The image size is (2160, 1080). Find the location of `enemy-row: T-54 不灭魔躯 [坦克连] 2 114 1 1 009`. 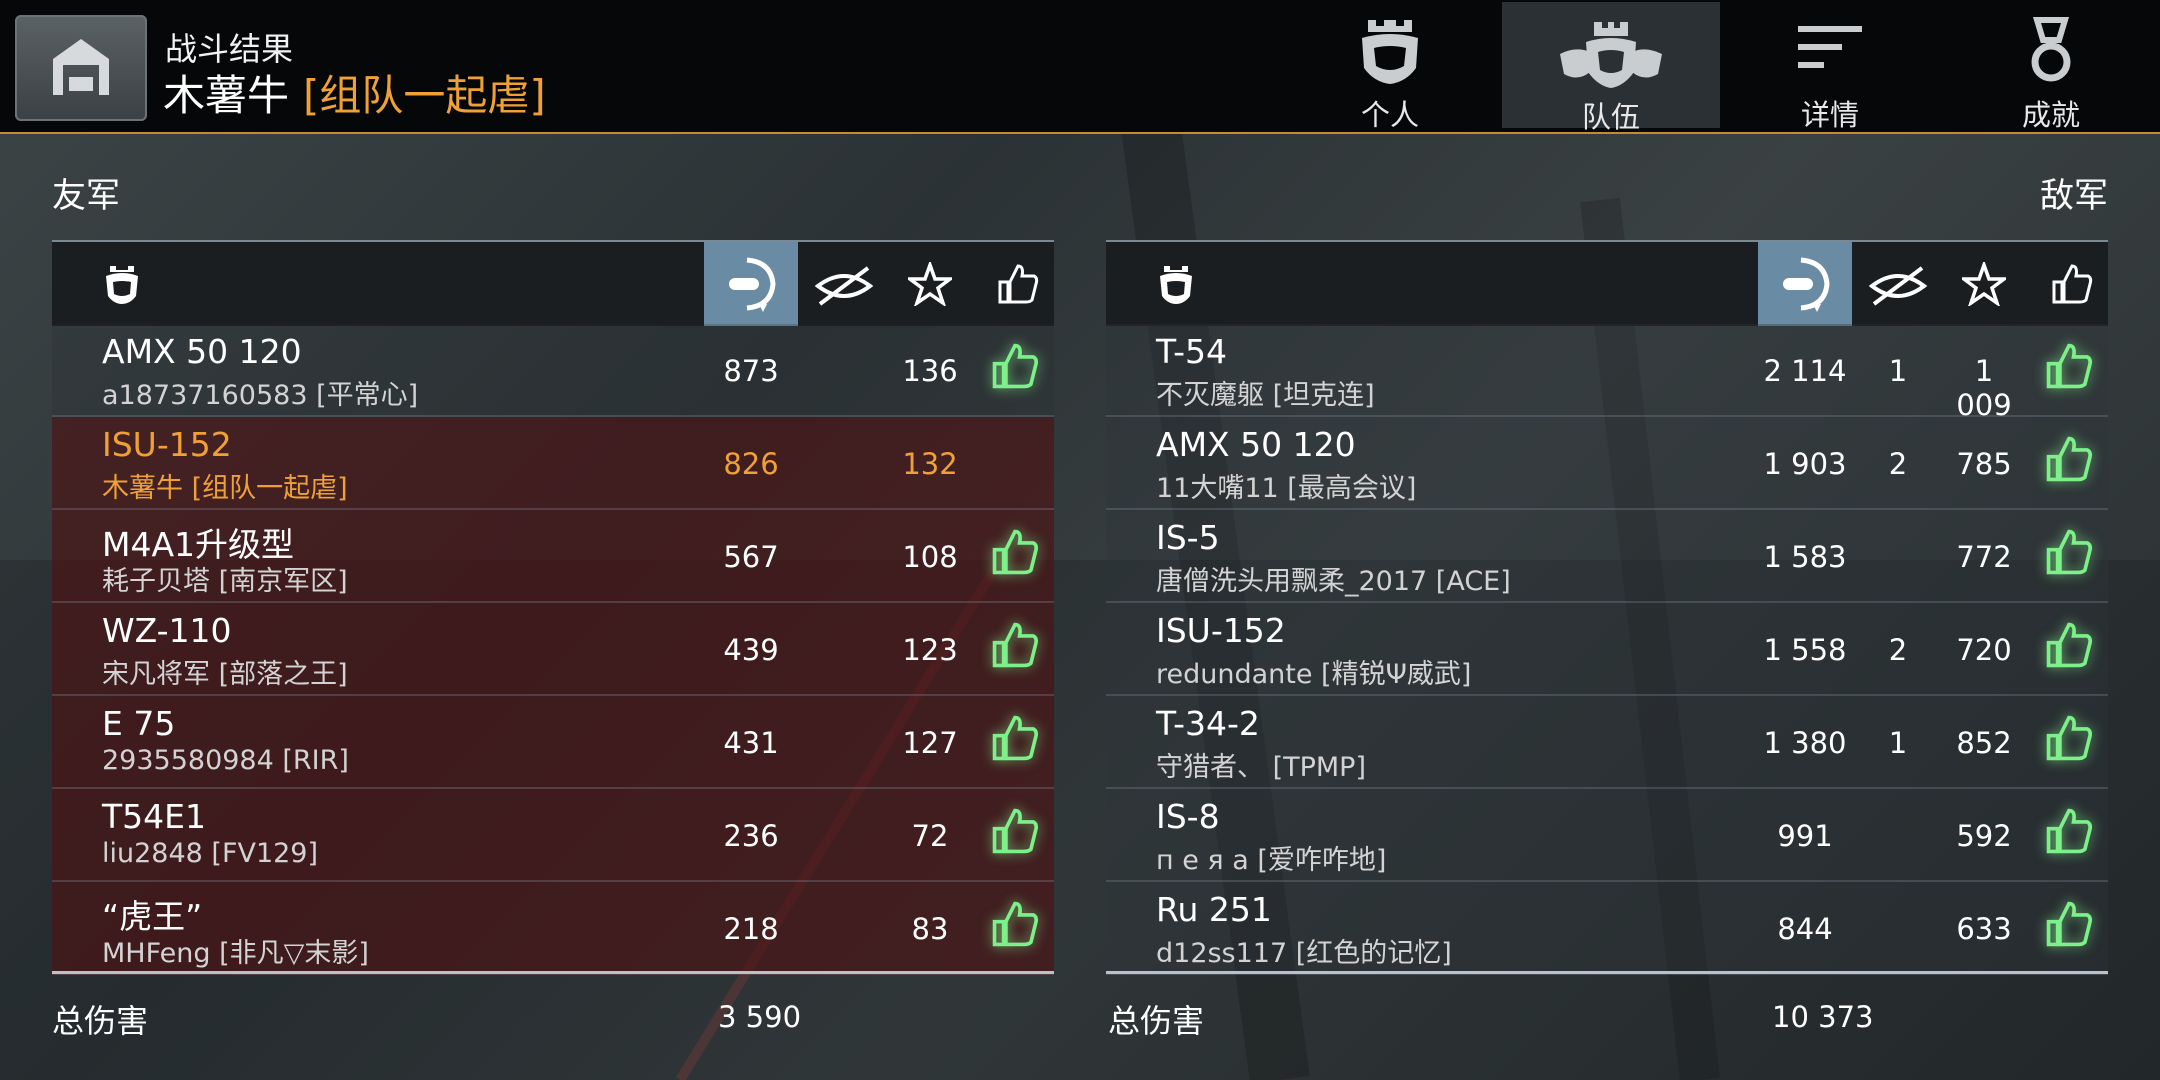

enemy-row: T-54 不灭魔躯 [坦克连] 2 114 1 1 009 is located at coordinates (1607, 373).